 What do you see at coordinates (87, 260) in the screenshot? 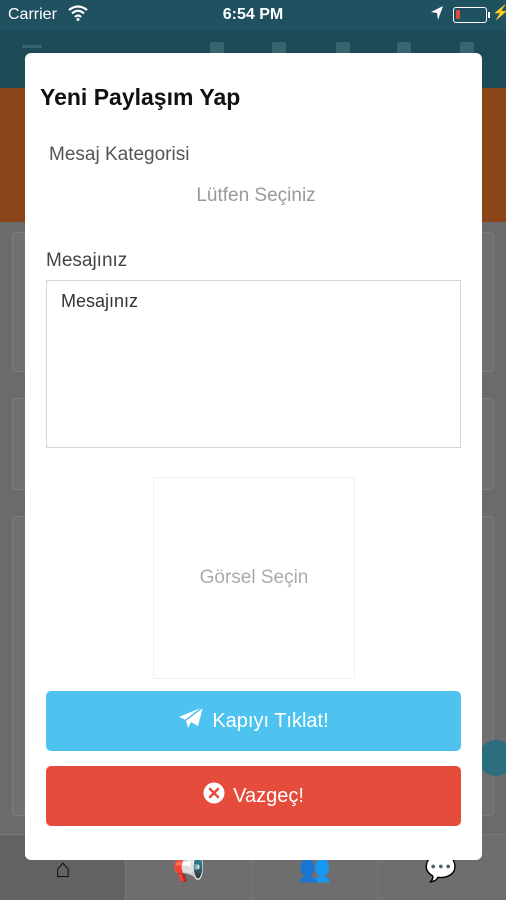
I see `message-label: Mesajınız` at bounding box center [87, 260].